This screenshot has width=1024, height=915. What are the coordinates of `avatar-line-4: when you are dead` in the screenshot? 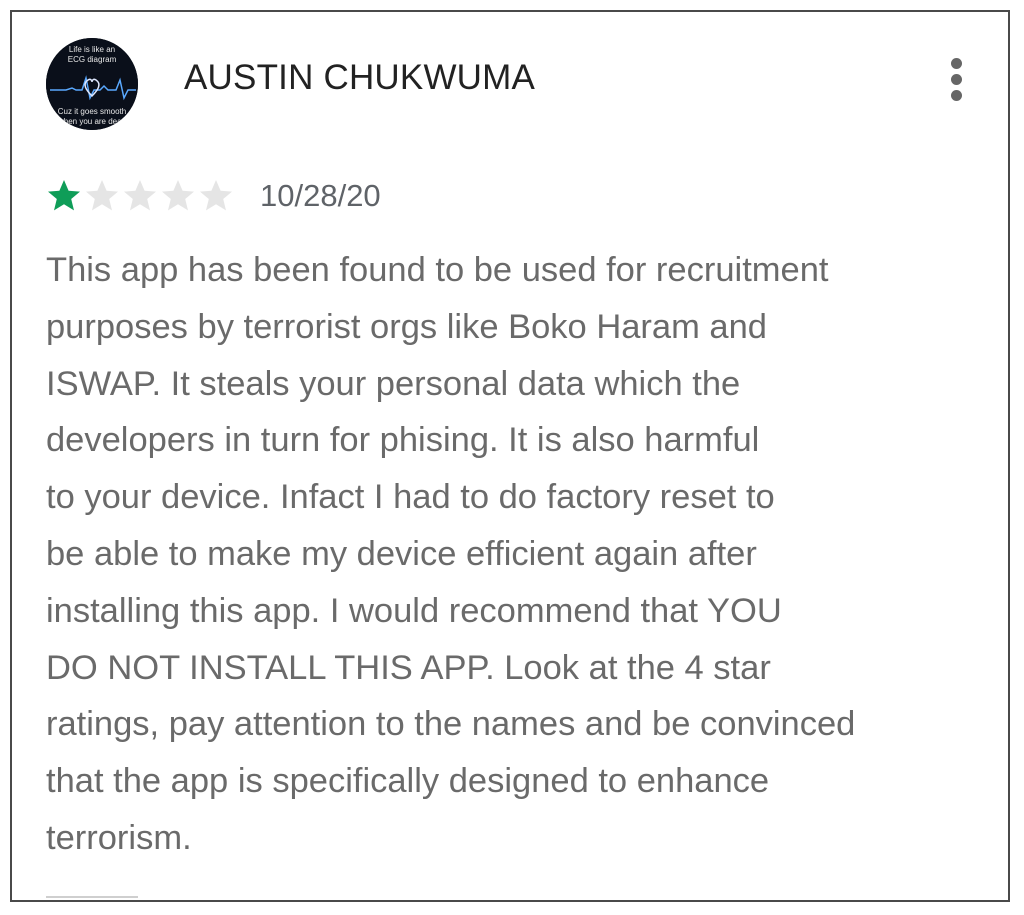 It's located at (91, 121).